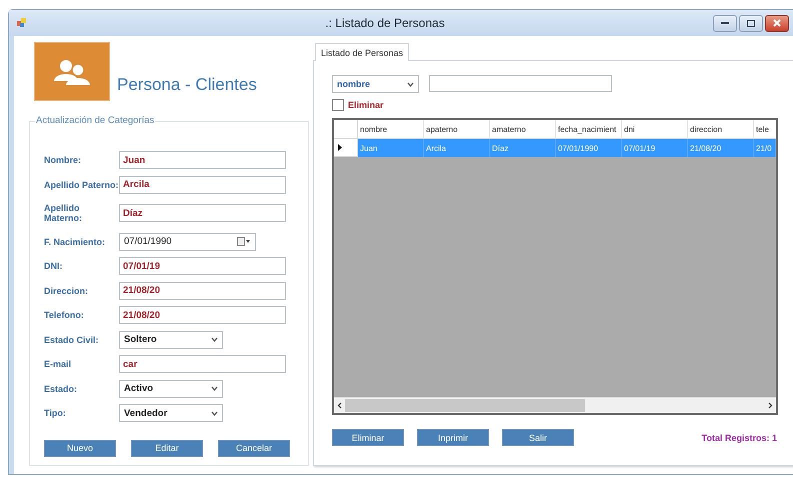  Describe the element at coordinates (67, 291) in the screenshot. I see `field-label: Direccion:` at that location.